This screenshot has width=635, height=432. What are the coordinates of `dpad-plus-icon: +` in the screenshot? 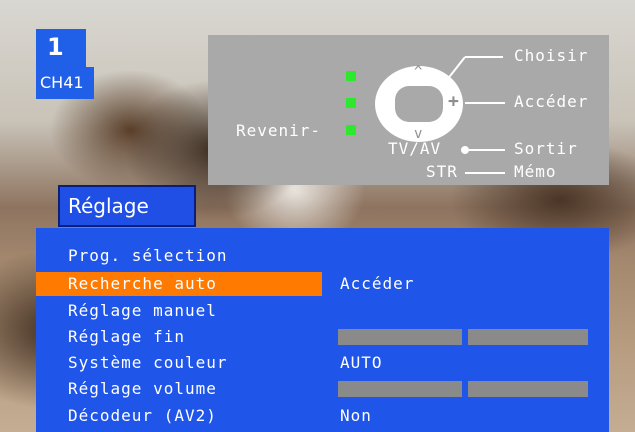 It's located at (454, 101).